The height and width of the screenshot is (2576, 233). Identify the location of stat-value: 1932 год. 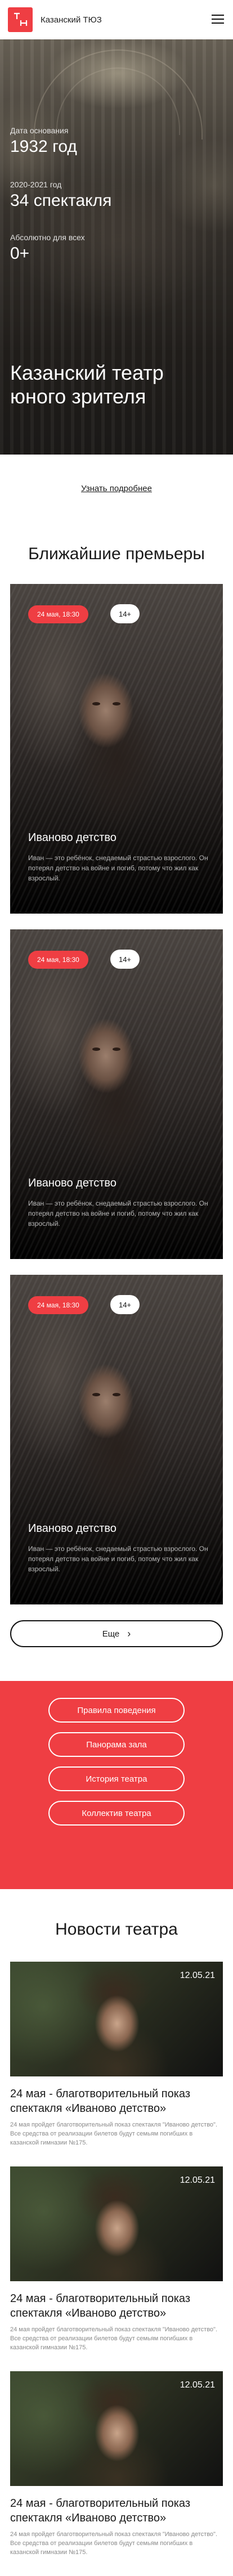
(43, 146).